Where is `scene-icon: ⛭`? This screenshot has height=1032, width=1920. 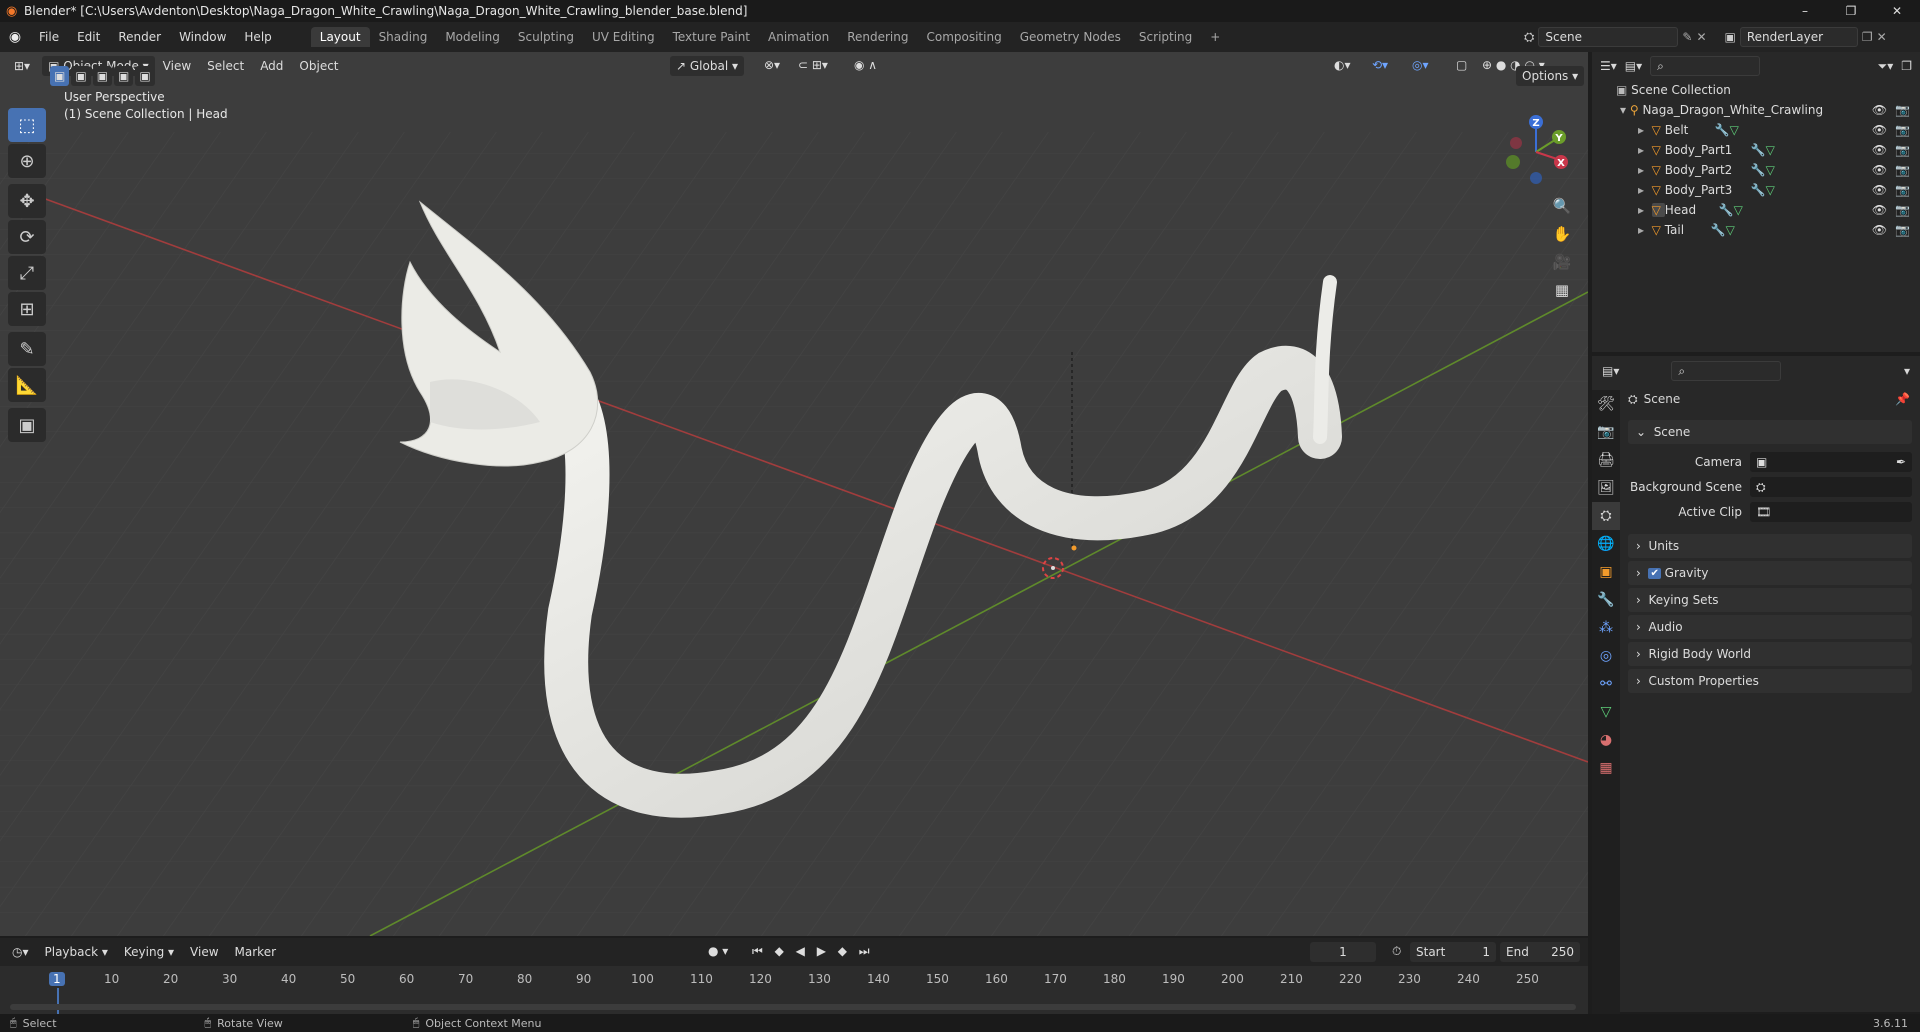
scene-icon: ⛭ is located at coordinates (1529, 37).